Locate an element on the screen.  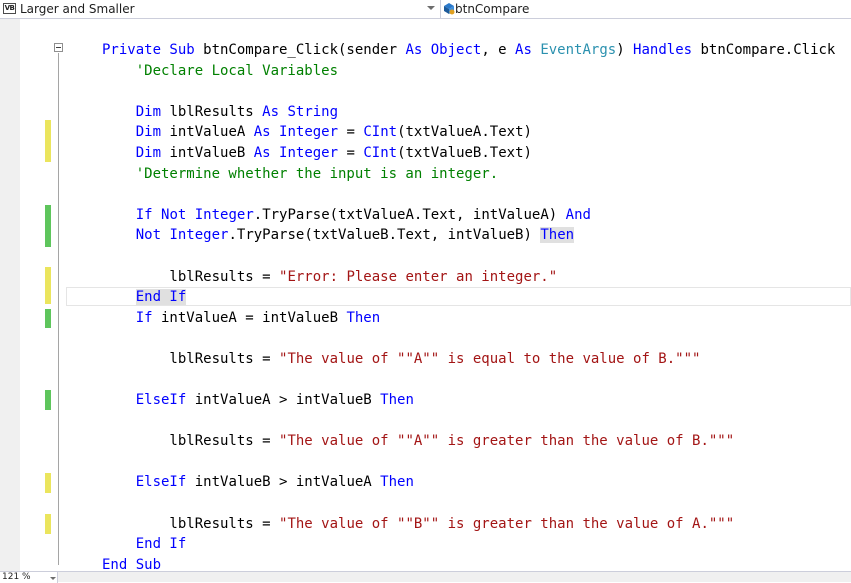
keyword-token: String is located at coordinates (313, 111).